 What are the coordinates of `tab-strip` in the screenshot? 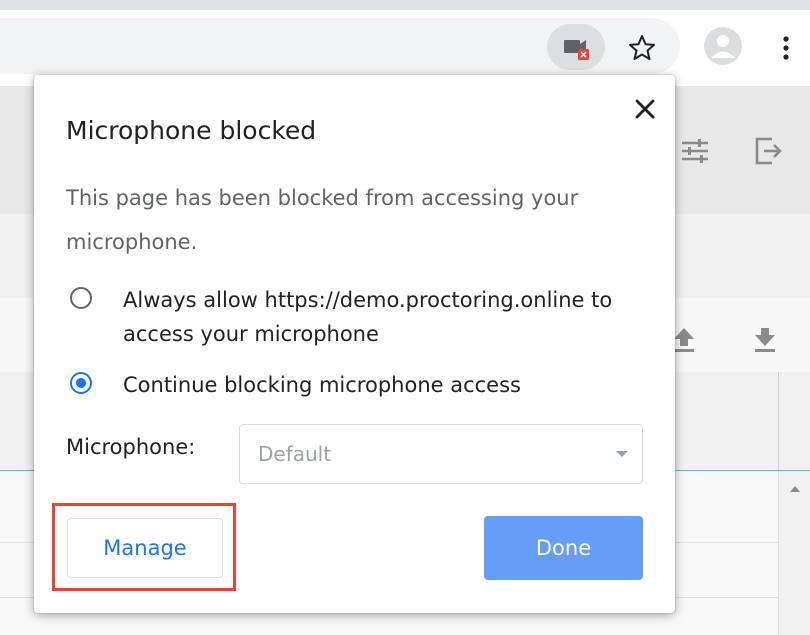 It's located at (405, 5).